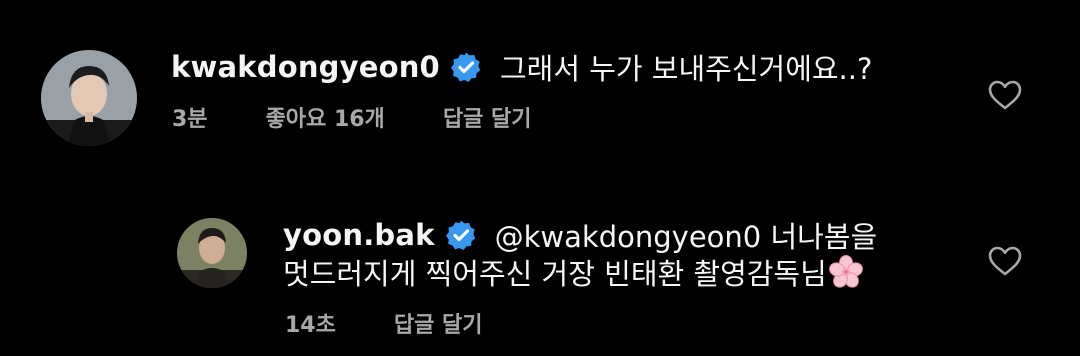 The image size is (1080, 356). I want to click on timestamp: 3분, so click(190, 117).